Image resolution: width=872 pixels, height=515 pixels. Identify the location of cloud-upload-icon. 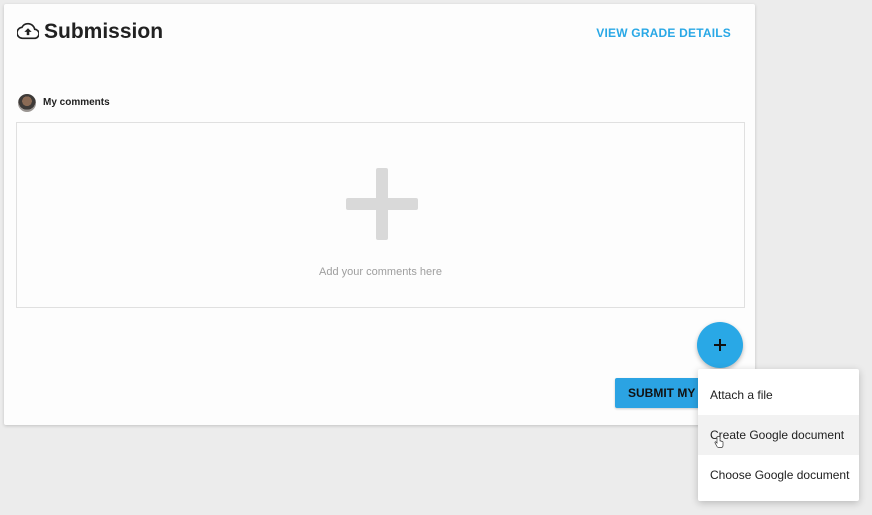
(28, 31).